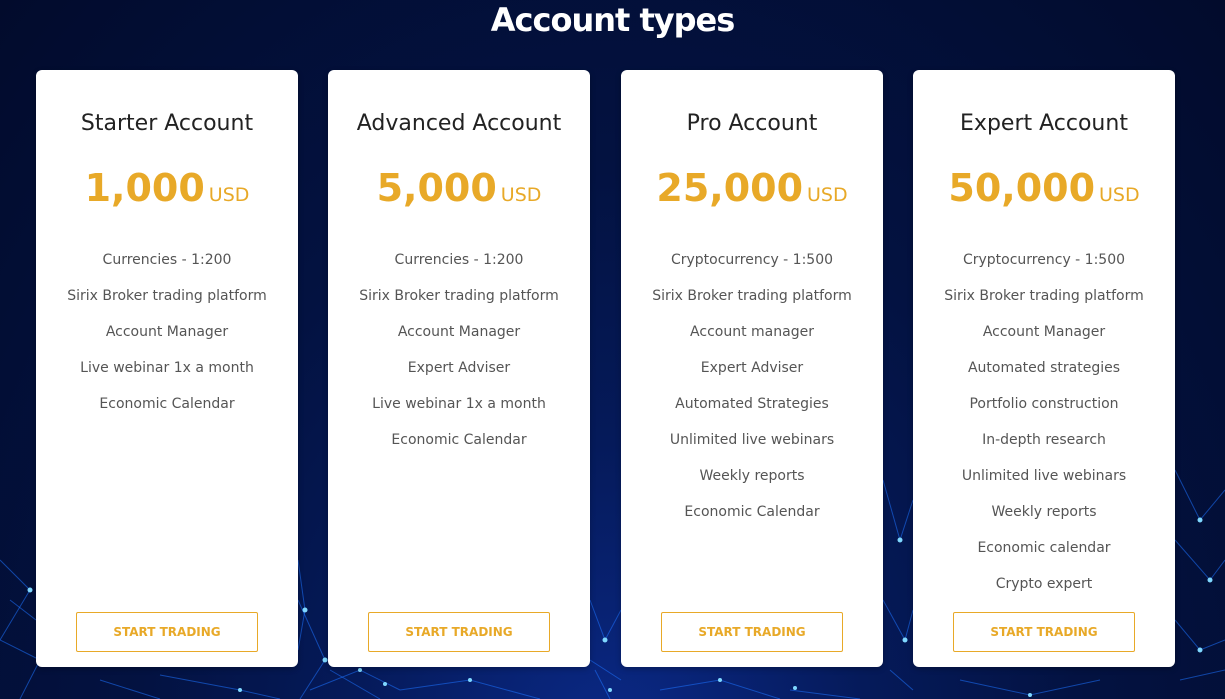 Image resolution: width=1225 pixels, height=699 pixels. I want to click on feature-item: Account manager, so click(752, 332).